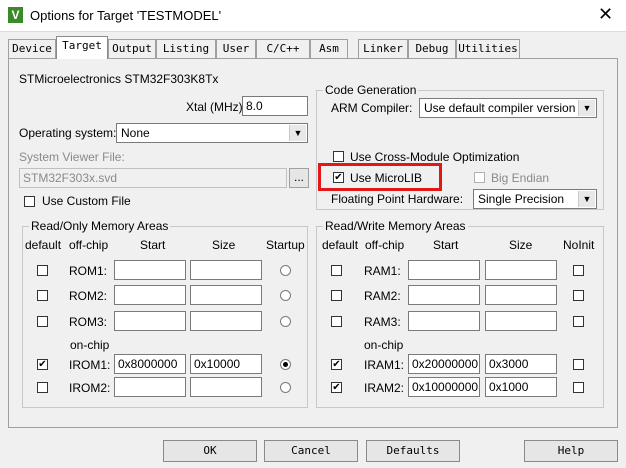 This screenshot has width=626, height=468. Describe the element at coordinates (88, 271) in the screenshot. I see `rom-row-name: ROM1:` at that location.